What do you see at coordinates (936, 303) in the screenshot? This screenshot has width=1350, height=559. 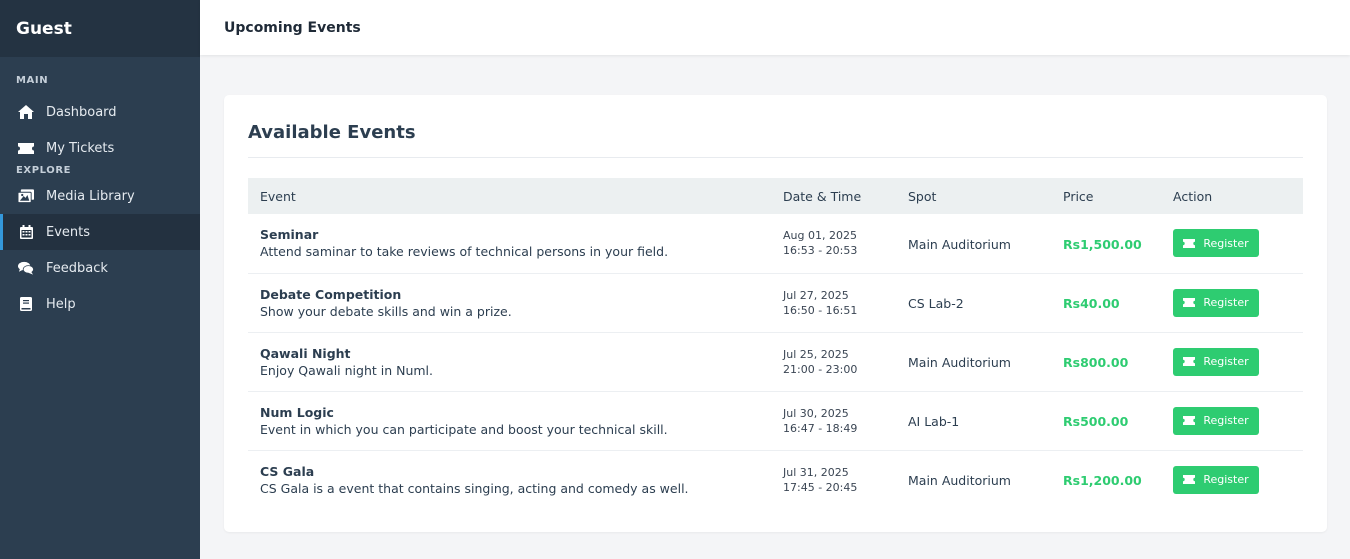 I see `event-spot: CS Lab-2` at bounding box center [936, 303].